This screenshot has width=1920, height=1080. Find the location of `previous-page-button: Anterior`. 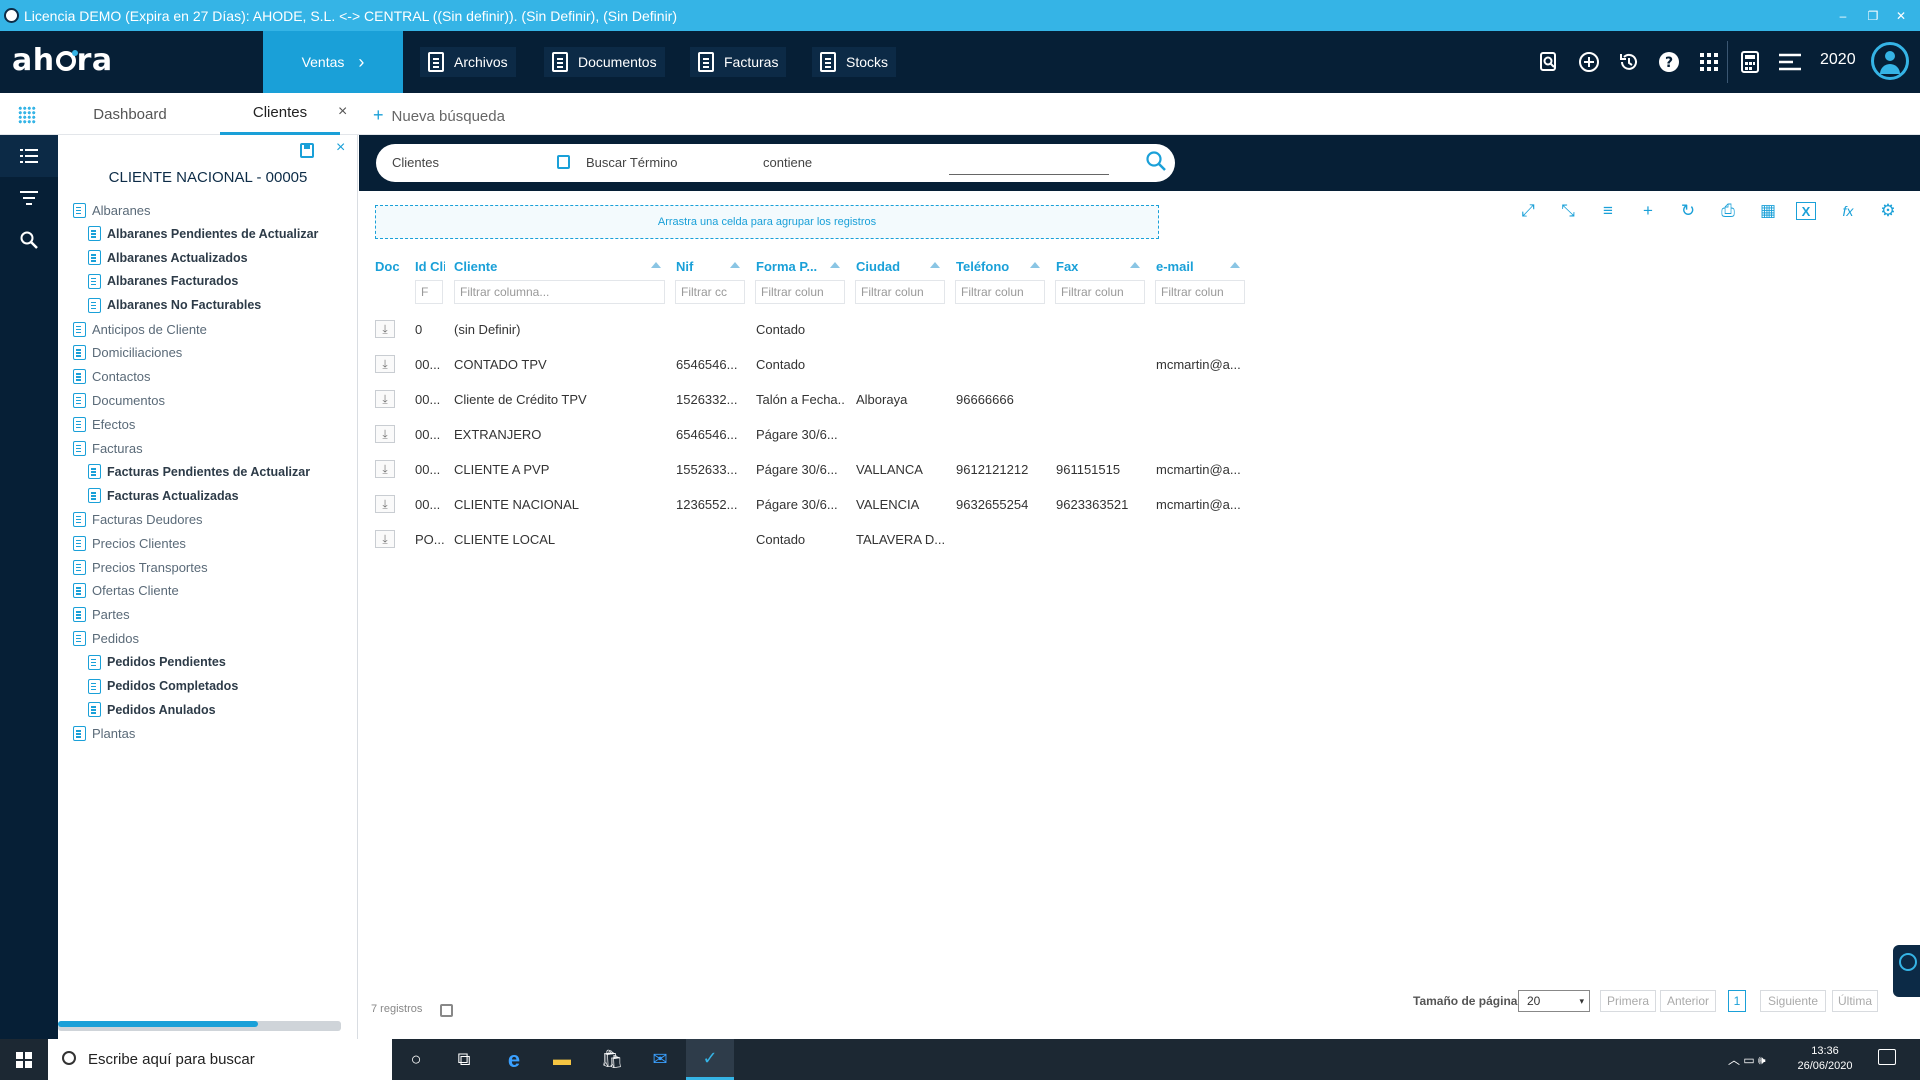

previous-page-button: Anterior is located at coordinates (1688, 1001).